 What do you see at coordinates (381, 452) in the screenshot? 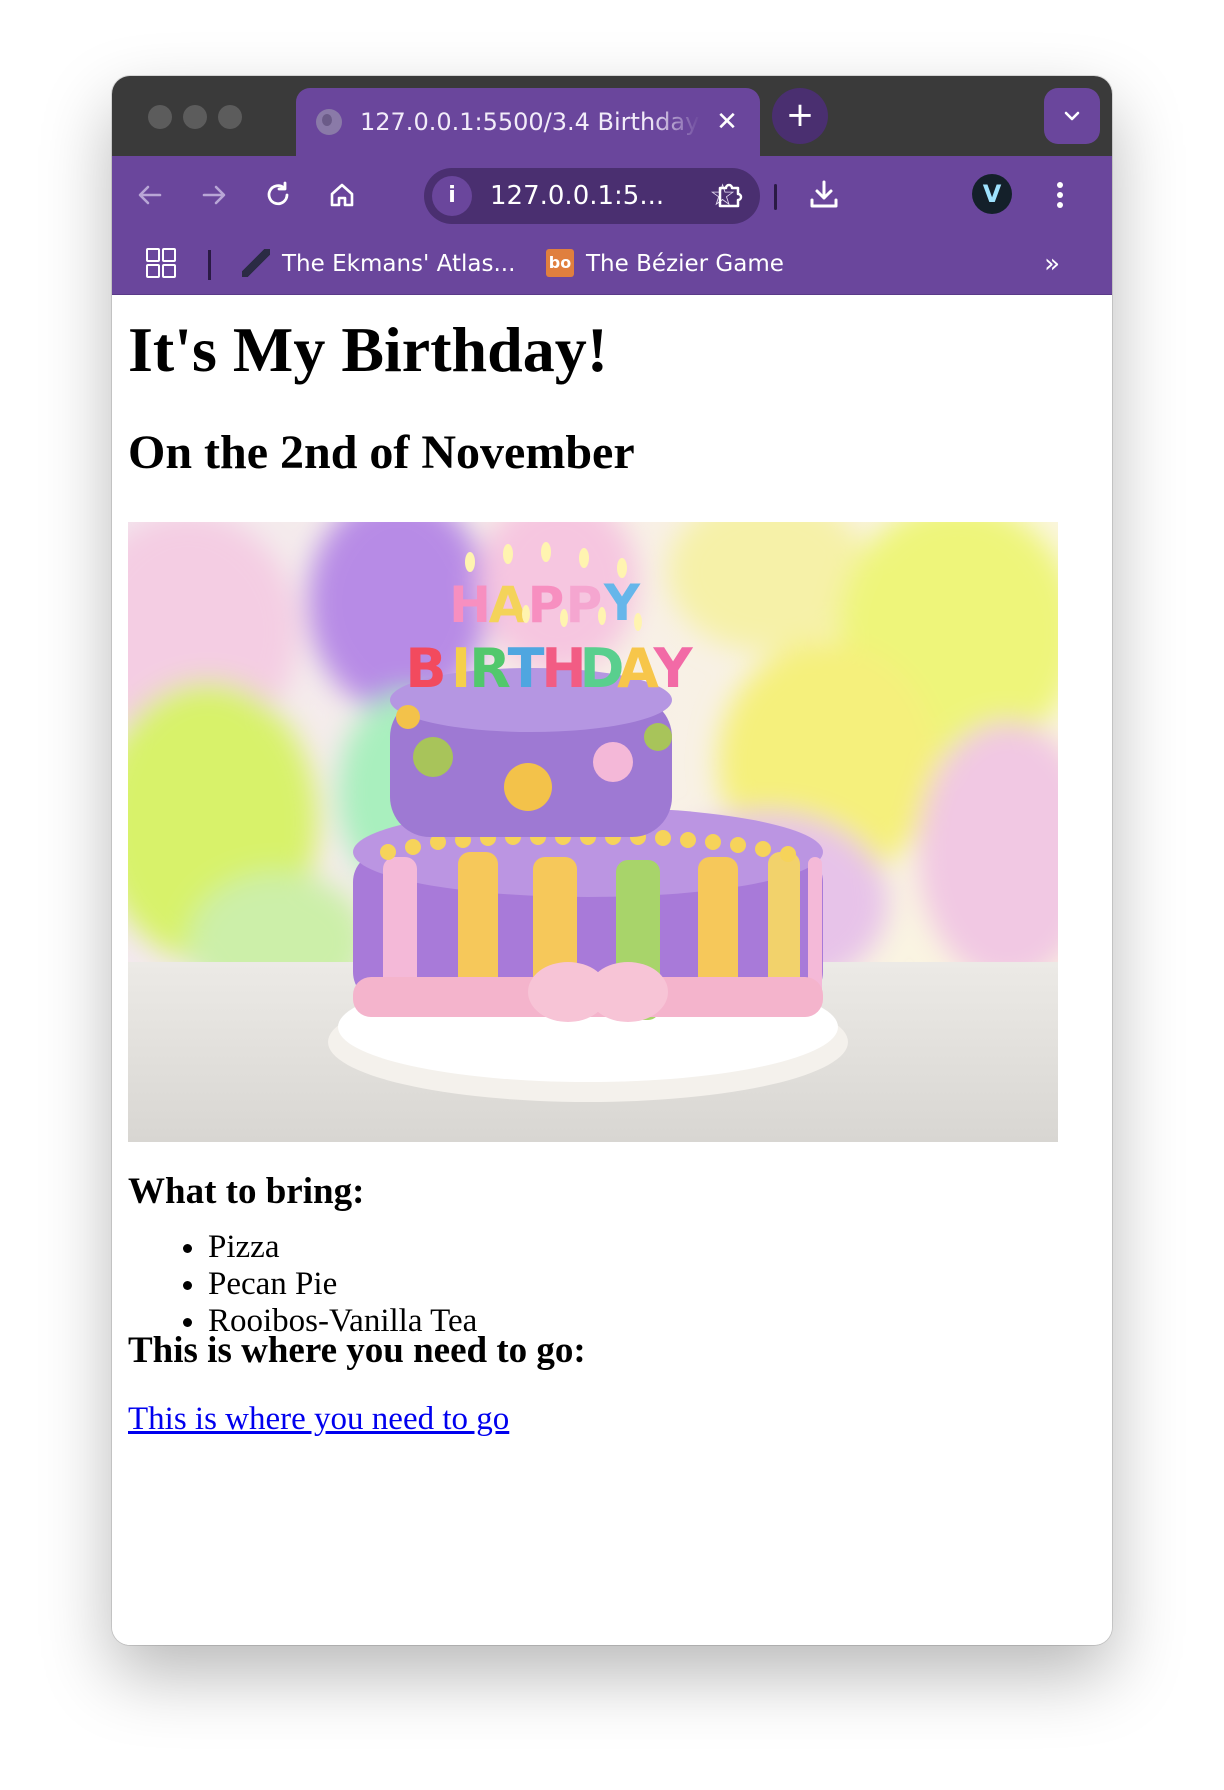
I see `page-subtitle: On the 2nd of November` at bounding box center [381, 452].